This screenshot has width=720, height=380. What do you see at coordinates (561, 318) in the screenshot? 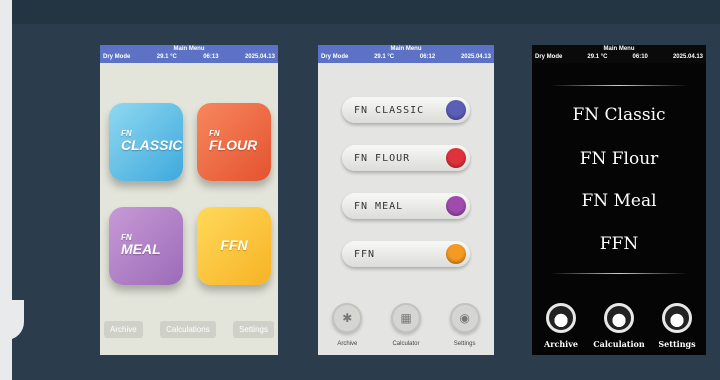
I see `archive-icon` at bounding box center [561, 318].